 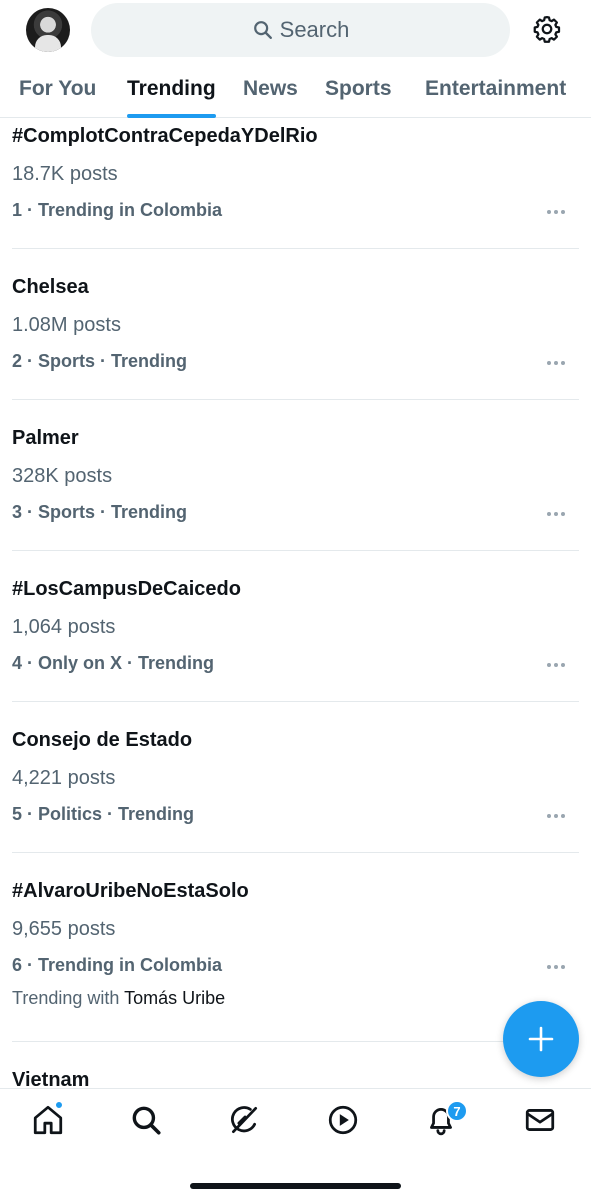 I want to click on trend-post-count: 4,221 posts, so click(x=64, y=778).